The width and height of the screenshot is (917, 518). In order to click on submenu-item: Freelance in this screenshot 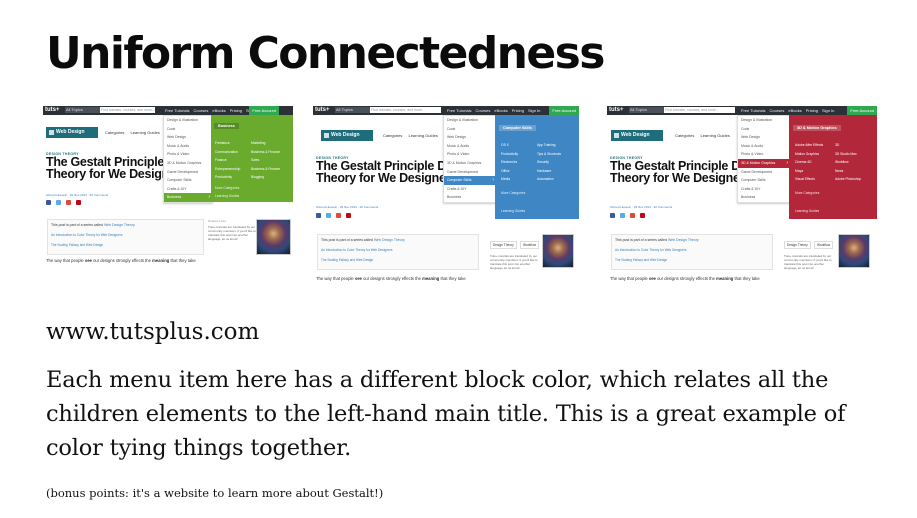, I will do `click(227, 143)`.